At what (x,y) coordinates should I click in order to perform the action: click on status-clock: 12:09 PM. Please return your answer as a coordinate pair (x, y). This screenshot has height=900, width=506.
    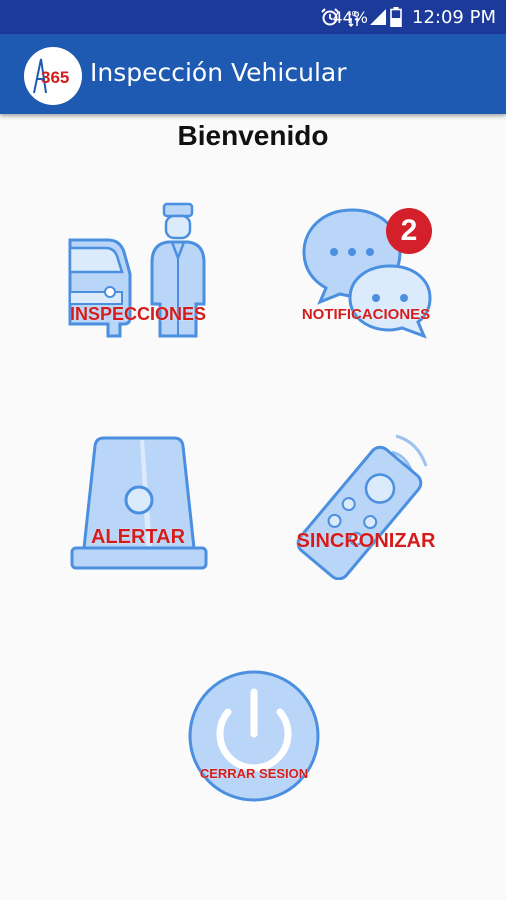
    Looking at the image, I should click on (454, 17).